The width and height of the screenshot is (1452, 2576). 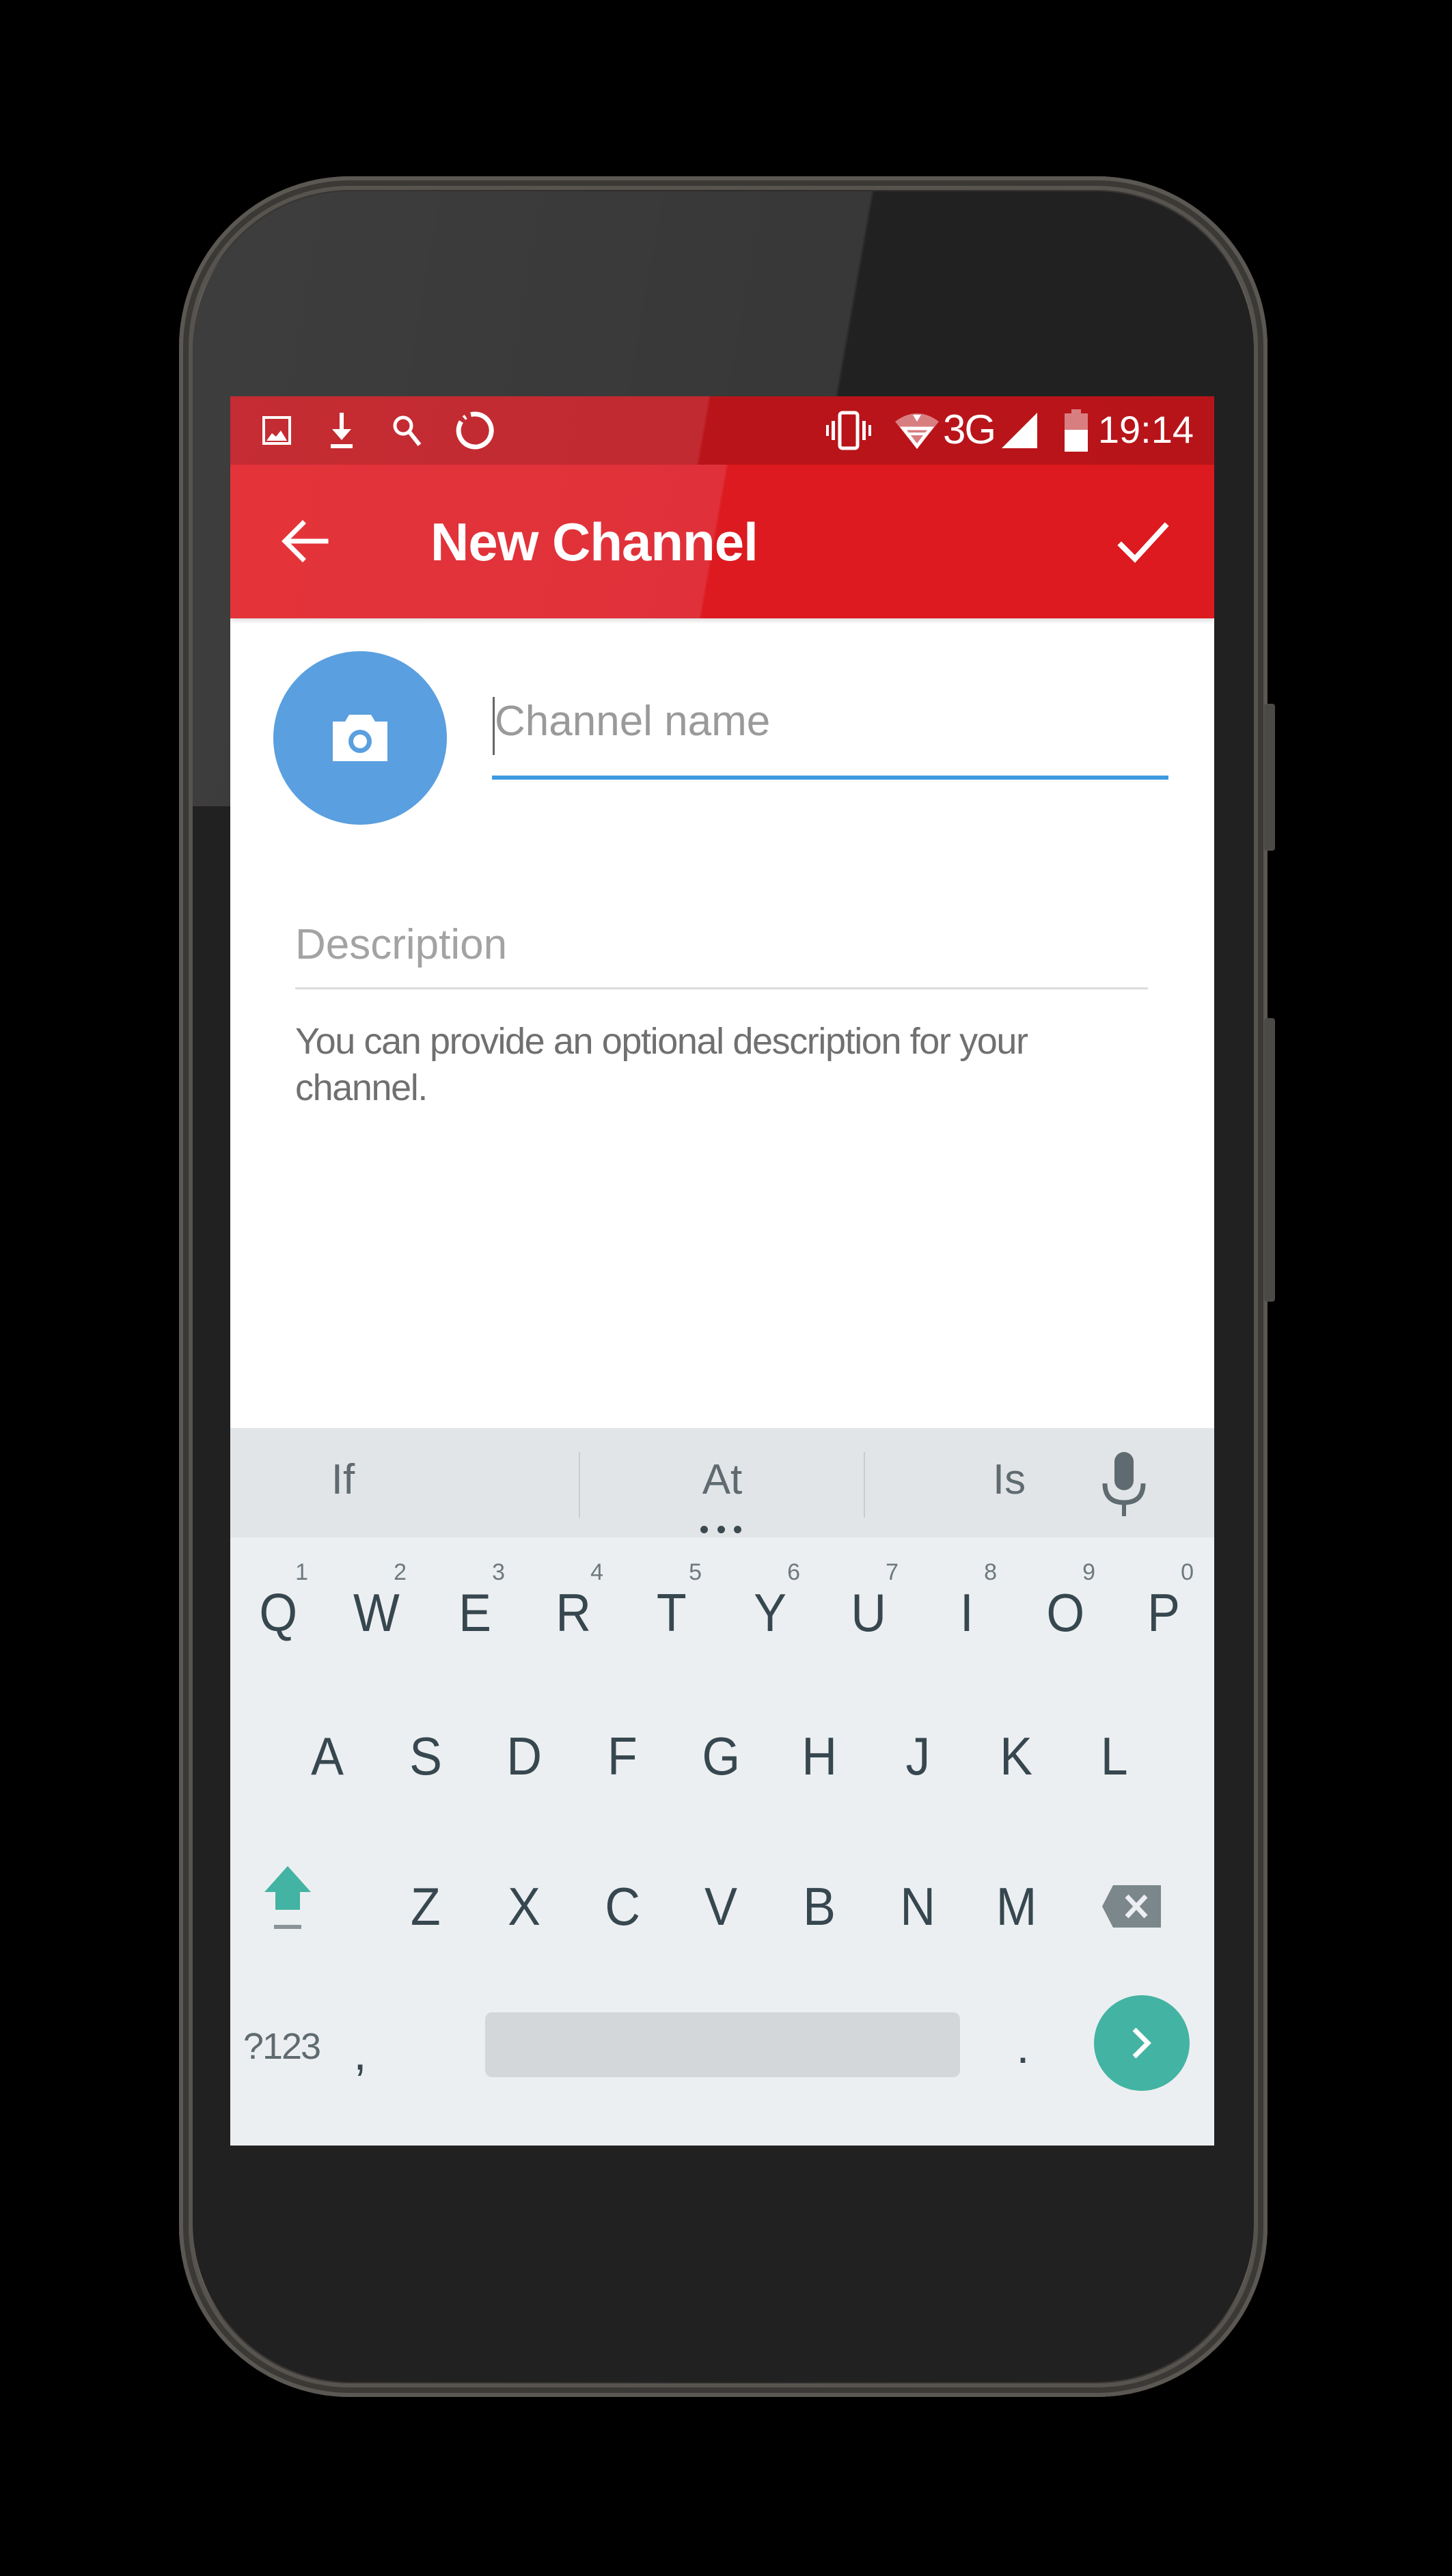 I want to click on channel-name-input, so click(x=832, y=721).